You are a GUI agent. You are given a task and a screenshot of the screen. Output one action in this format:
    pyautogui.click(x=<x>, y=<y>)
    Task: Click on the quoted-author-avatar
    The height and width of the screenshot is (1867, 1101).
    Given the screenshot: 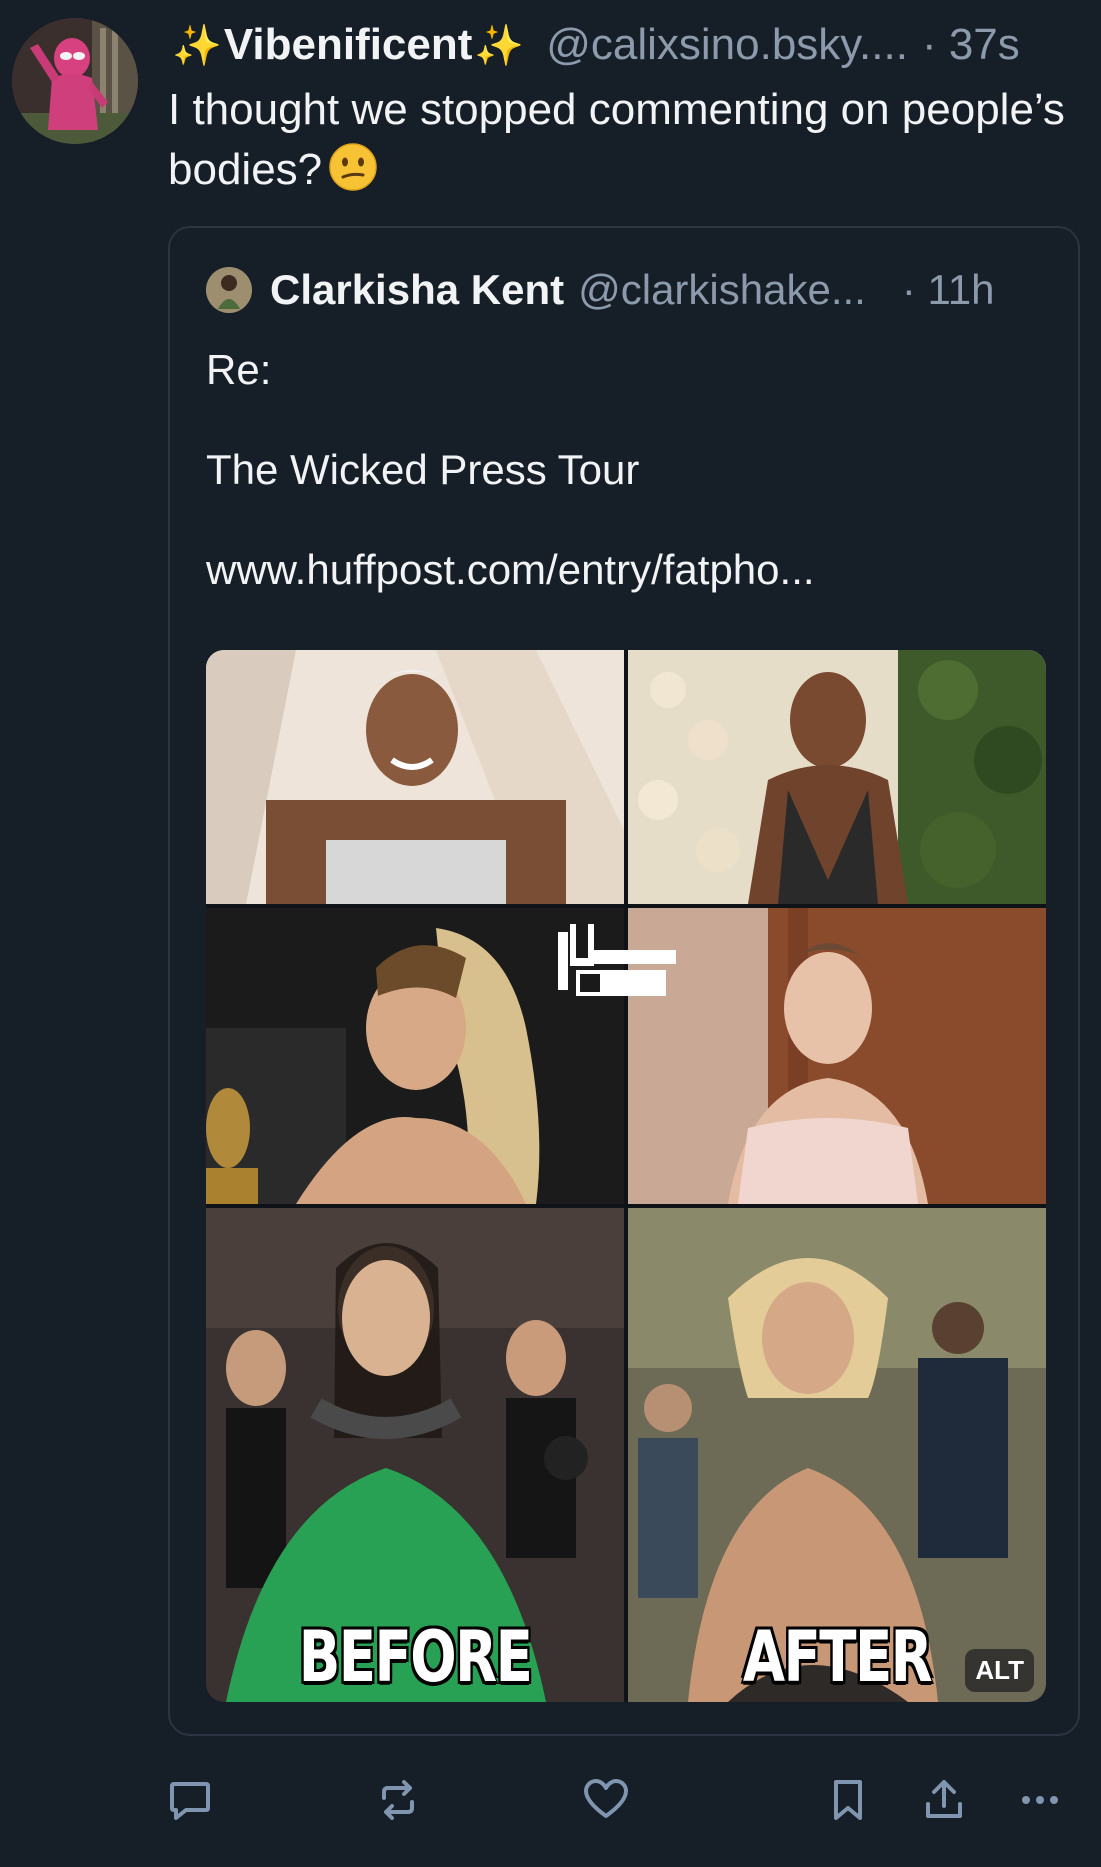 What is the action you would take?
    pyautogui.click(x=229, y=290)
    